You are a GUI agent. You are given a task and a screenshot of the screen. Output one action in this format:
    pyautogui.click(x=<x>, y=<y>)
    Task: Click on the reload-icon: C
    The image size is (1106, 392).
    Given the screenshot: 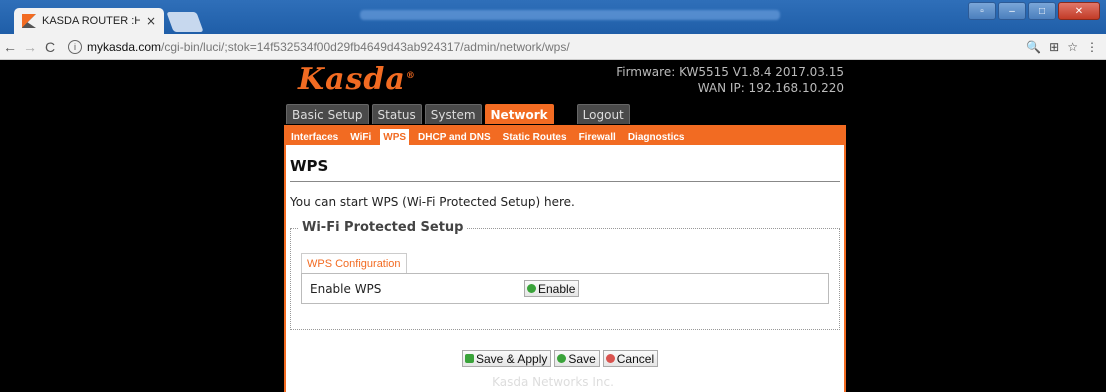 What is the action you would take?
    pyautogui.click(x=50, y=47)
    